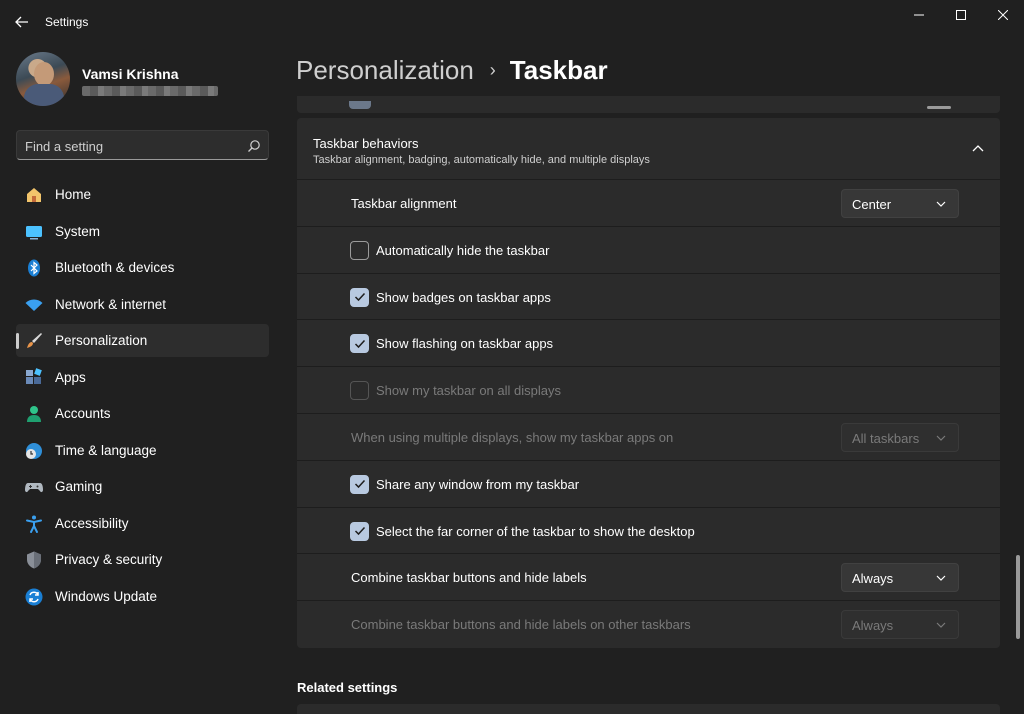 The height and width of the screenshot is (714, 1024). I want to click on user-profile: Vamsi Krishna, so click(141, 80).